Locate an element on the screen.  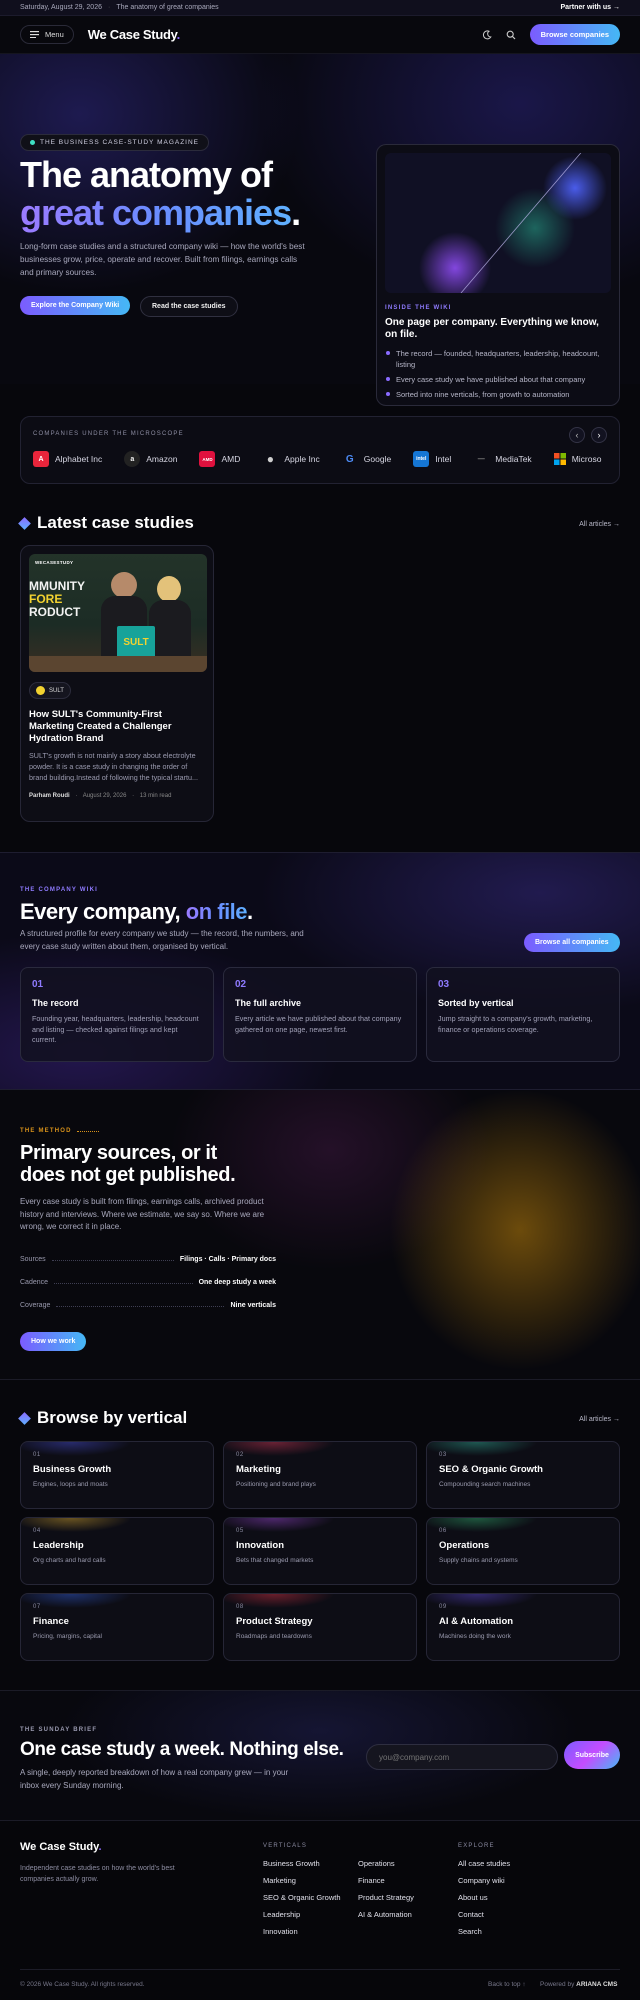
footer-logo-text: We Case Study is located at coordinates (59, 1847).